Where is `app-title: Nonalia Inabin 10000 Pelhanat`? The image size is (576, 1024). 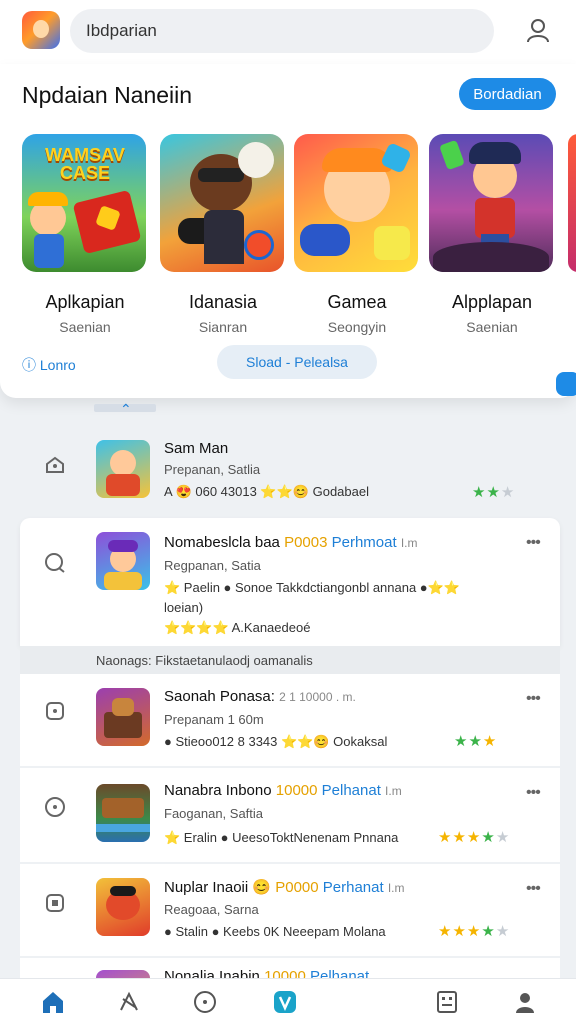
app-title: Nonalia Inabin 10000 Pelhanat is located at coordinates (266, 973).